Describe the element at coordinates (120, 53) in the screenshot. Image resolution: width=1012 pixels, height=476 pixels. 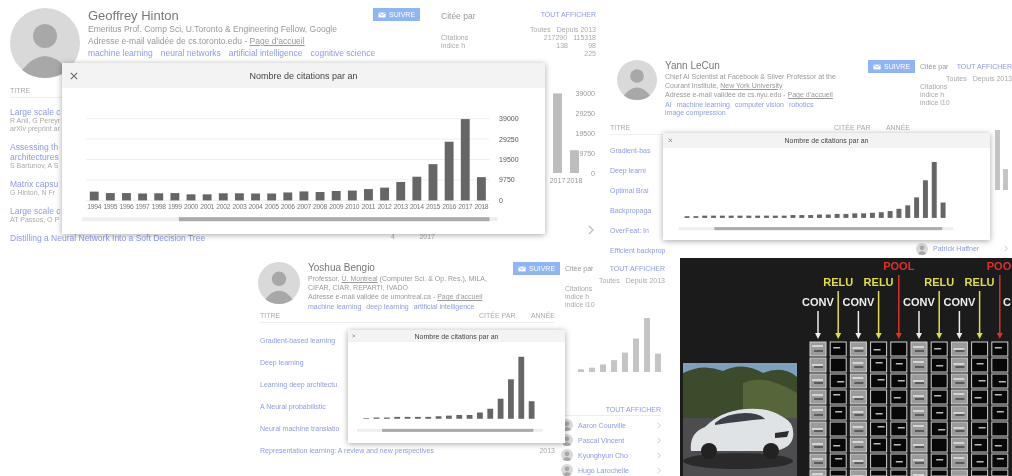
I see `interest-tag: machine learning` at that location.